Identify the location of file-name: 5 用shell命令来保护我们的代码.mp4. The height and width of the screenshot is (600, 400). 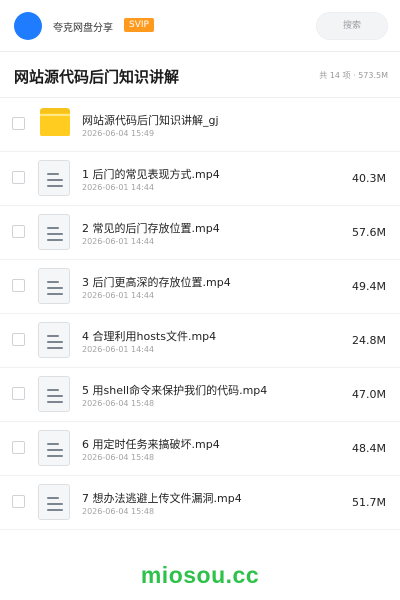
(175, 390).